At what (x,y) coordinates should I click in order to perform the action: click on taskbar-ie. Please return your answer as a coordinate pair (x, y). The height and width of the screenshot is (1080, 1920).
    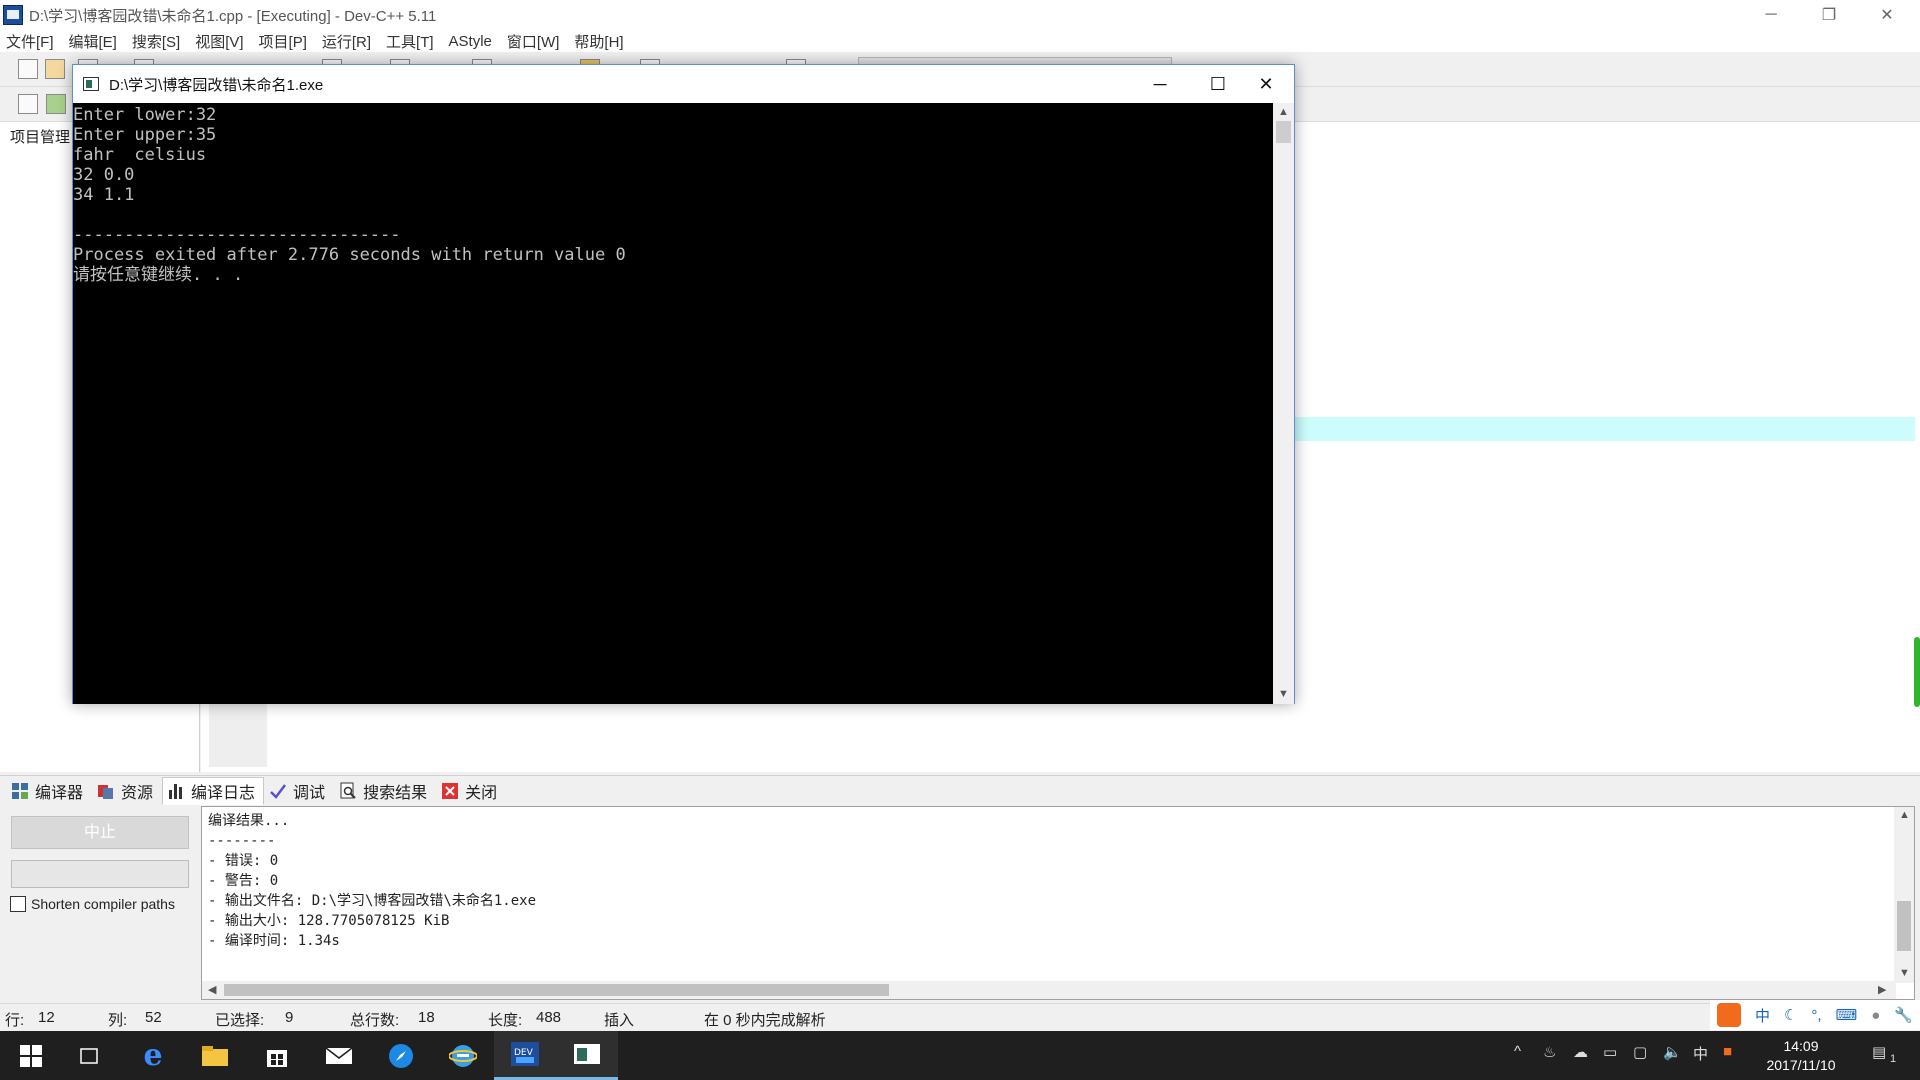
    Looking at the image, I should click on (463, 1055).